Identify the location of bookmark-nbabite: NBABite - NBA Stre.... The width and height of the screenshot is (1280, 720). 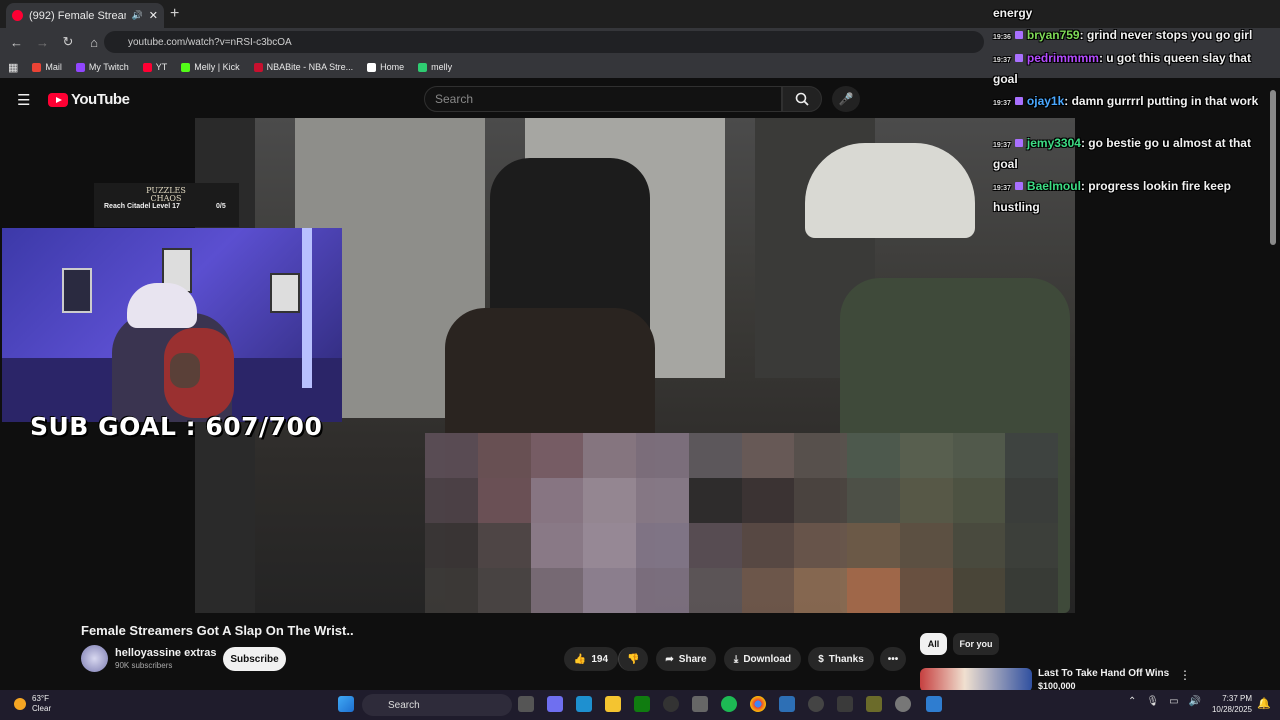
(303, 67).